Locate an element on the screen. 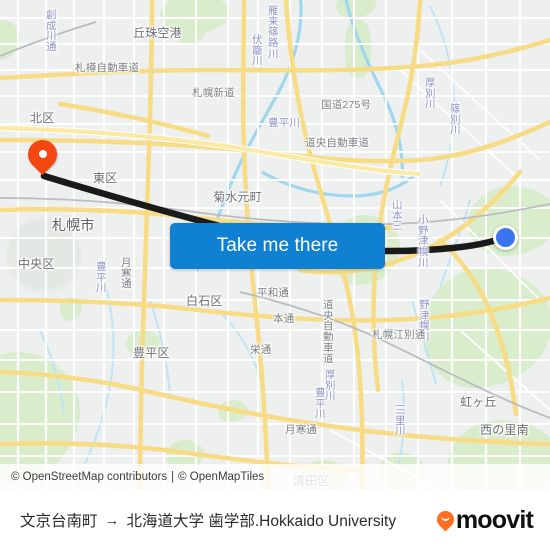  arrow-right-icon: → is located at coordinates (112, 520).